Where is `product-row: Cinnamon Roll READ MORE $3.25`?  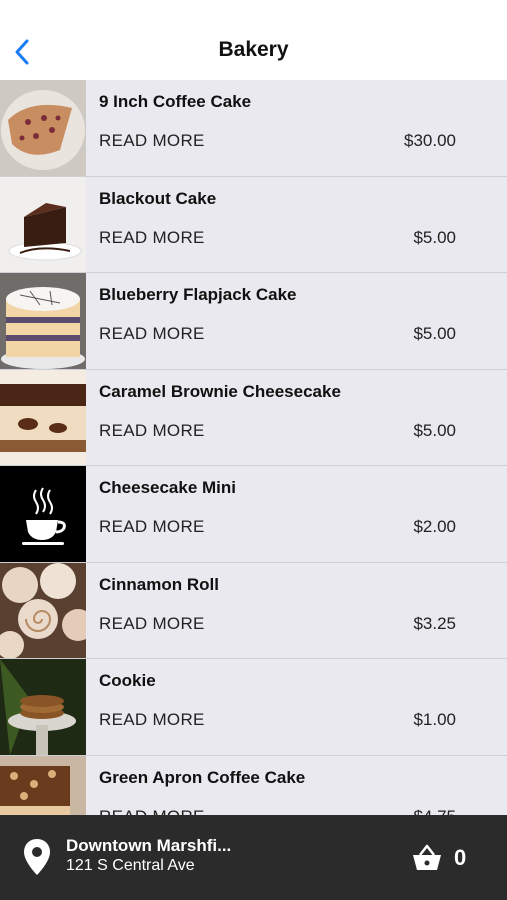
product-row: Cinnamon Roll READ MORE $3.25 is located at coordinates (253, 610).